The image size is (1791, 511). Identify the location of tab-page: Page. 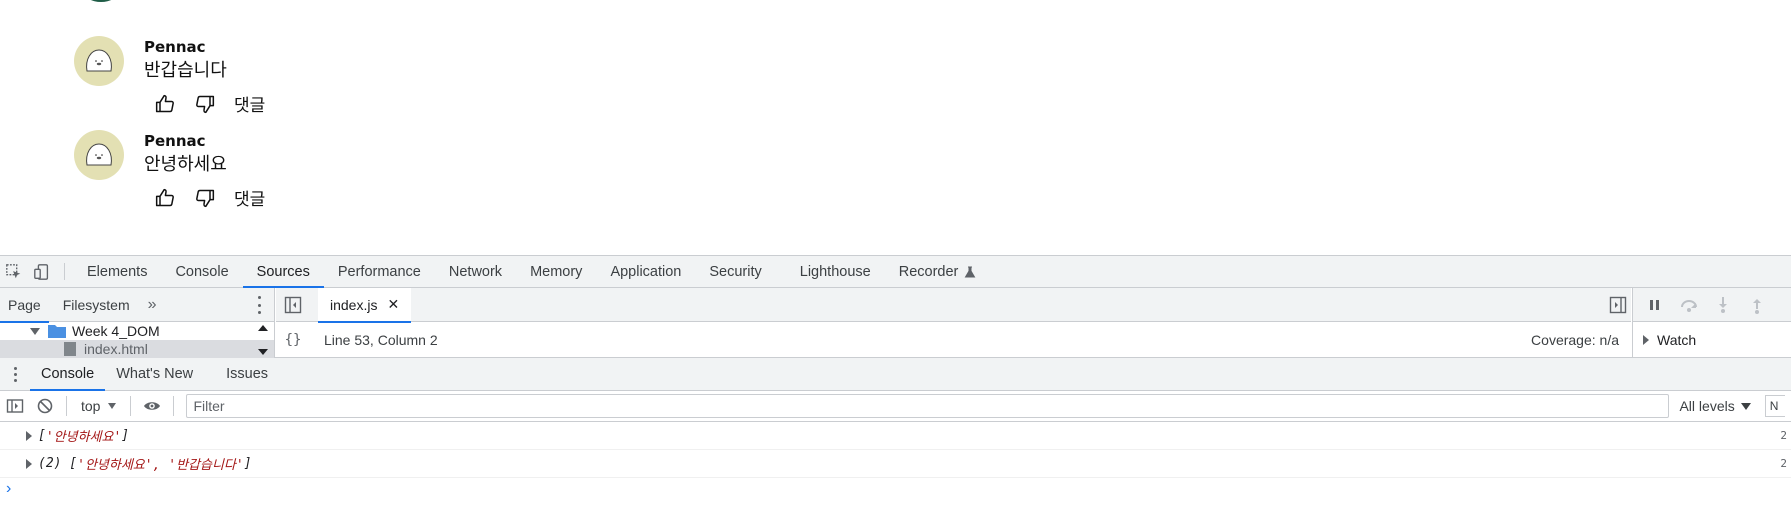
(24, 305).